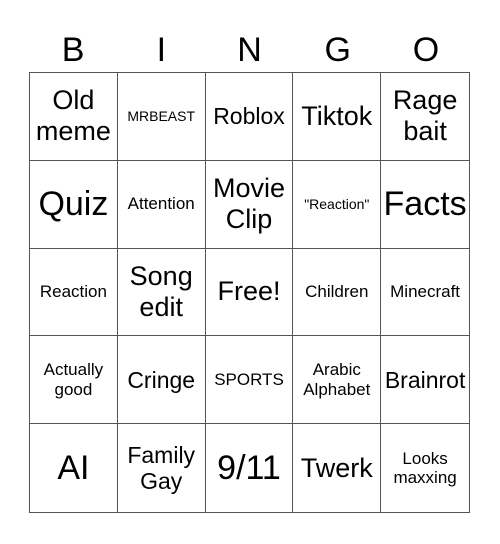  What do you see at coordinates (74, 204) in the screenshot?
I see `bingo-cell: Quiz` at bounding box center [74, 204].